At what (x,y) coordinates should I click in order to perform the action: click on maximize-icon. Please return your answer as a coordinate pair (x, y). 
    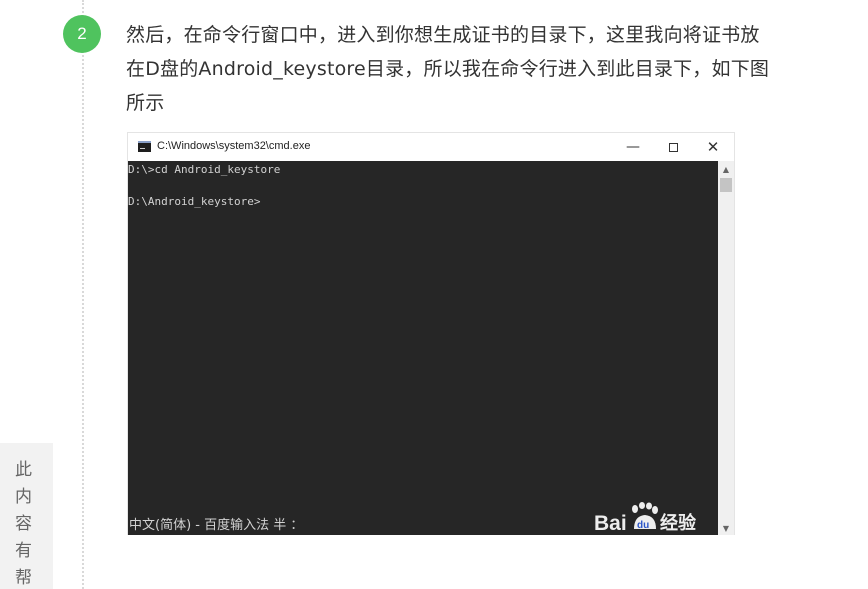
    Looking at the image, I should click on (673, 147).